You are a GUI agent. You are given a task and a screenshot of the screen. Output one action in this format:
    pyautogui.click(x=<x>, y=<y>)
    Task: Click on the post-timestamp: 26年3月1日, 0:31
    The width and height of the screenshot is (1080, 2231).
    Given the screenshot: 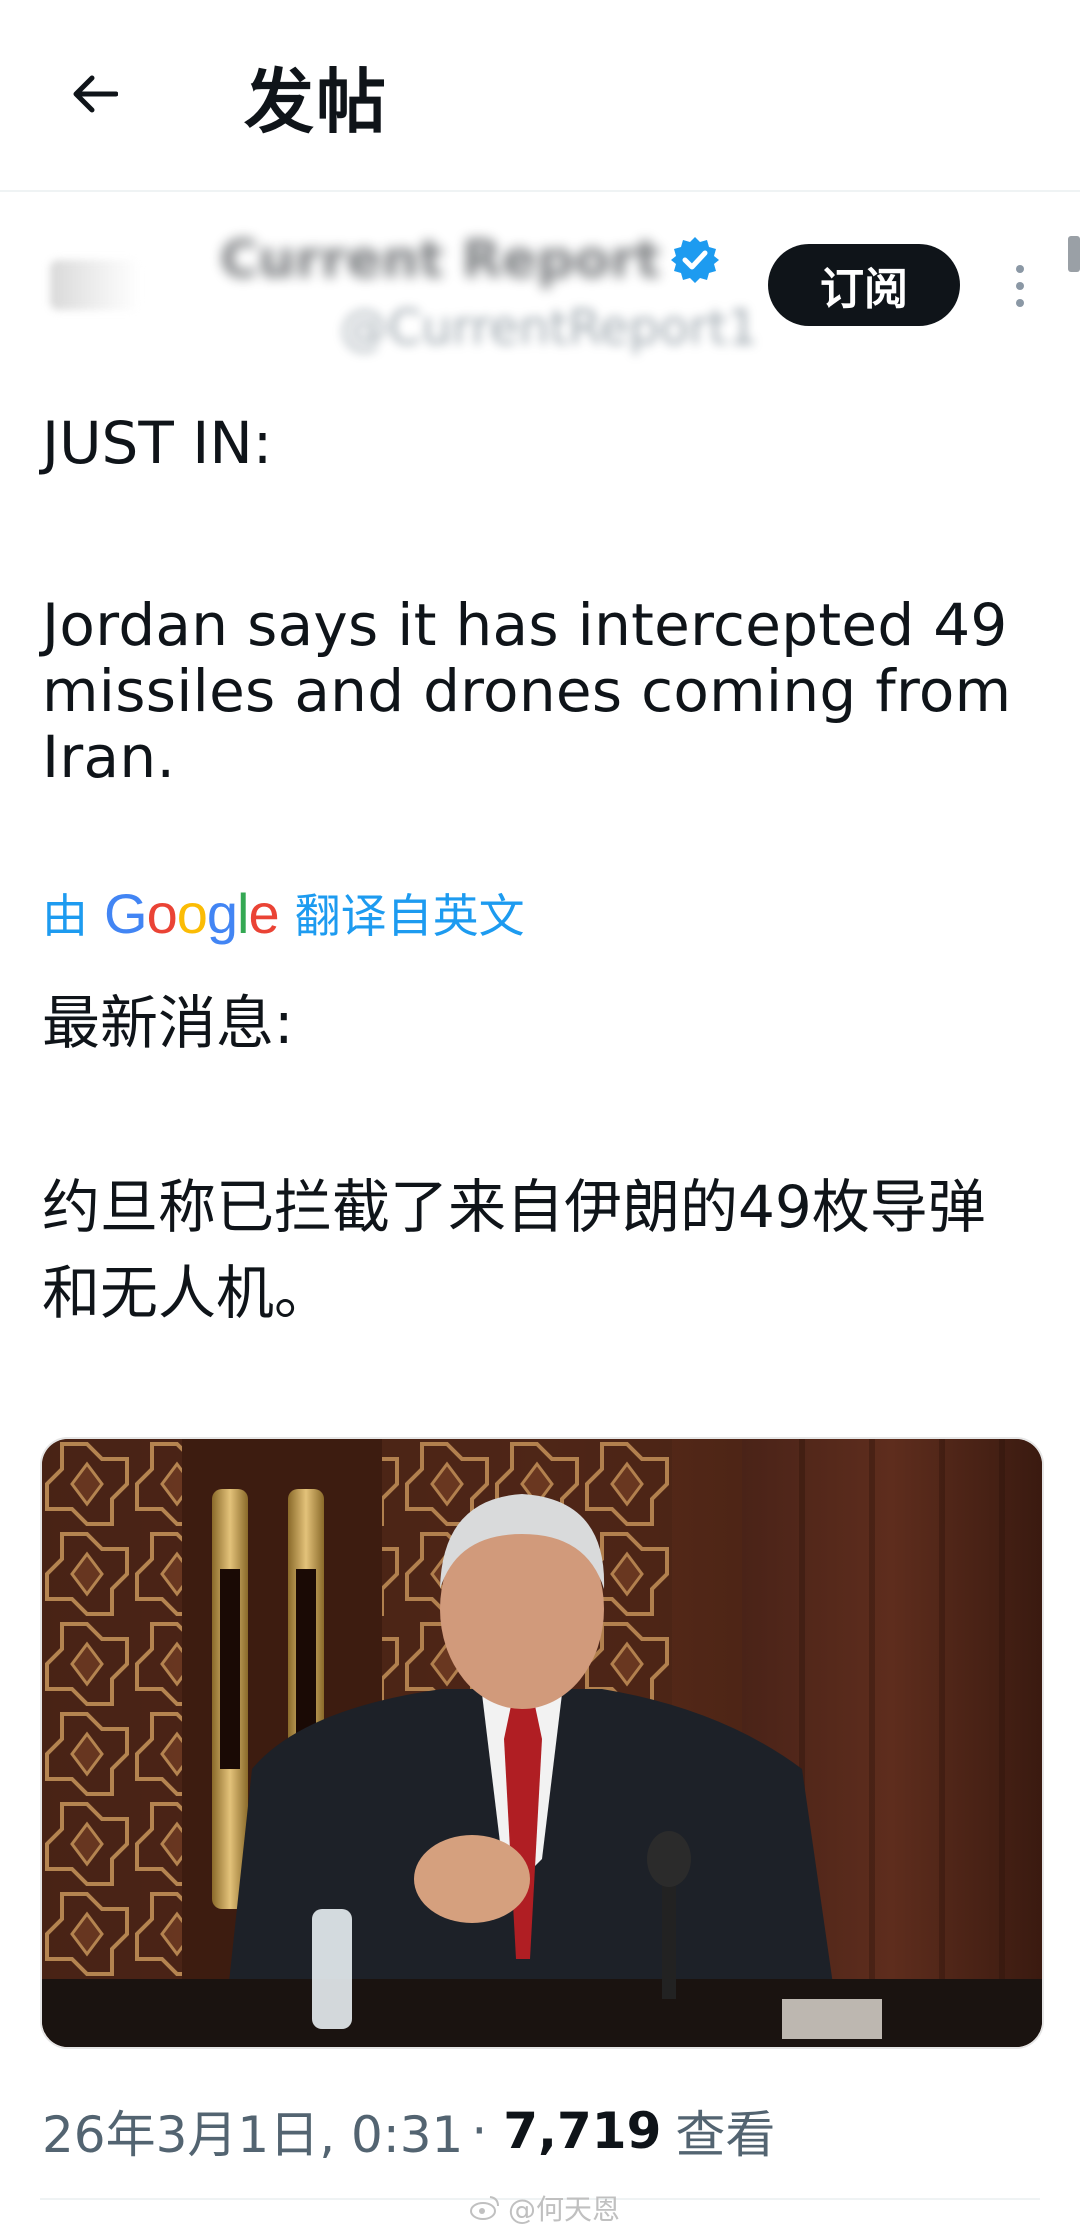 What is the action you would take?
    pyautogui.click(x=252, y=2131)
    